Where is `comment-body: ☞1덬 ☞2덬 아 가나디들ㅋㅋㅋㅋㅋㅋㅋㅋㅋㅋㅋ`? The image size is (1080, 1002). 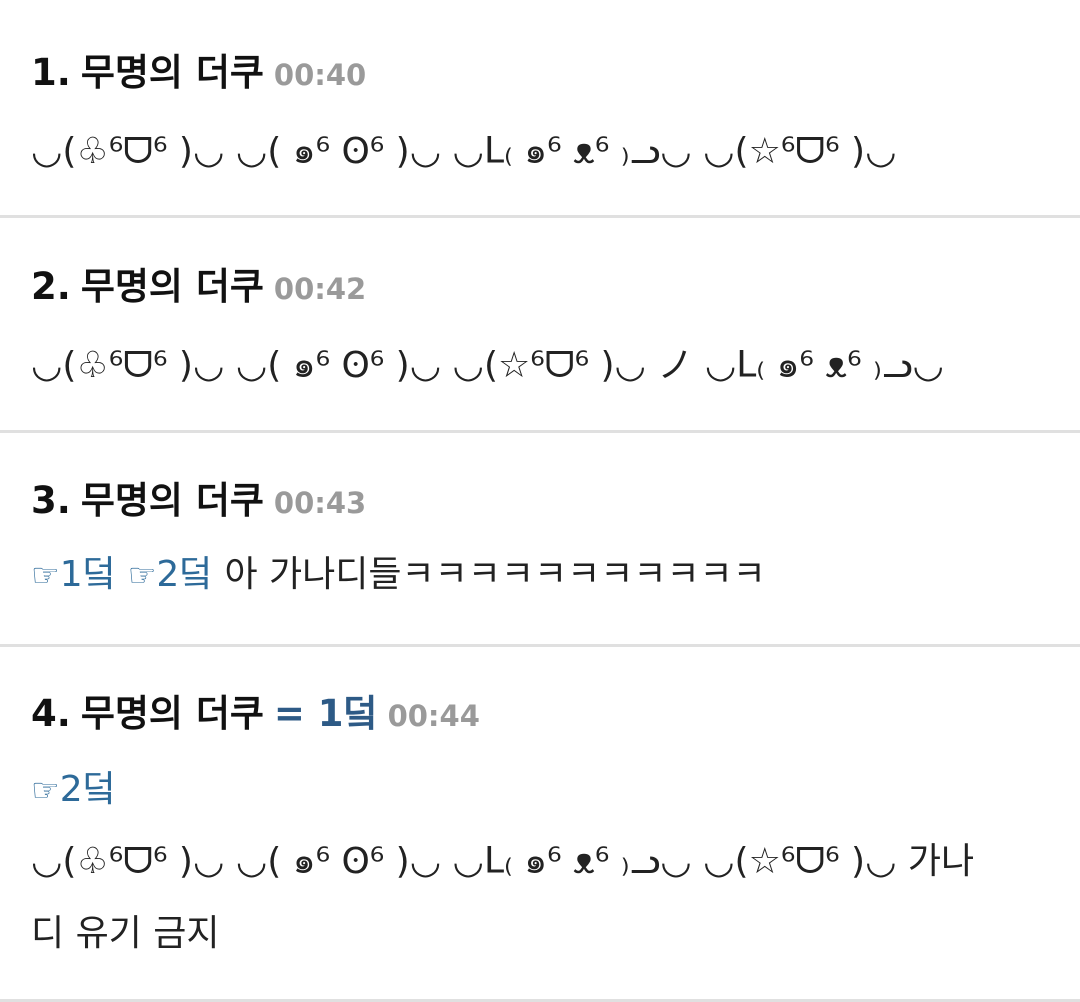 comment-body: ☞1덬 ☞2덬 아 가나디들ㅋㅋㅋㅋㅋㅋㅋㅋㅋㅋㅋ is located at coordinates (546, 575).